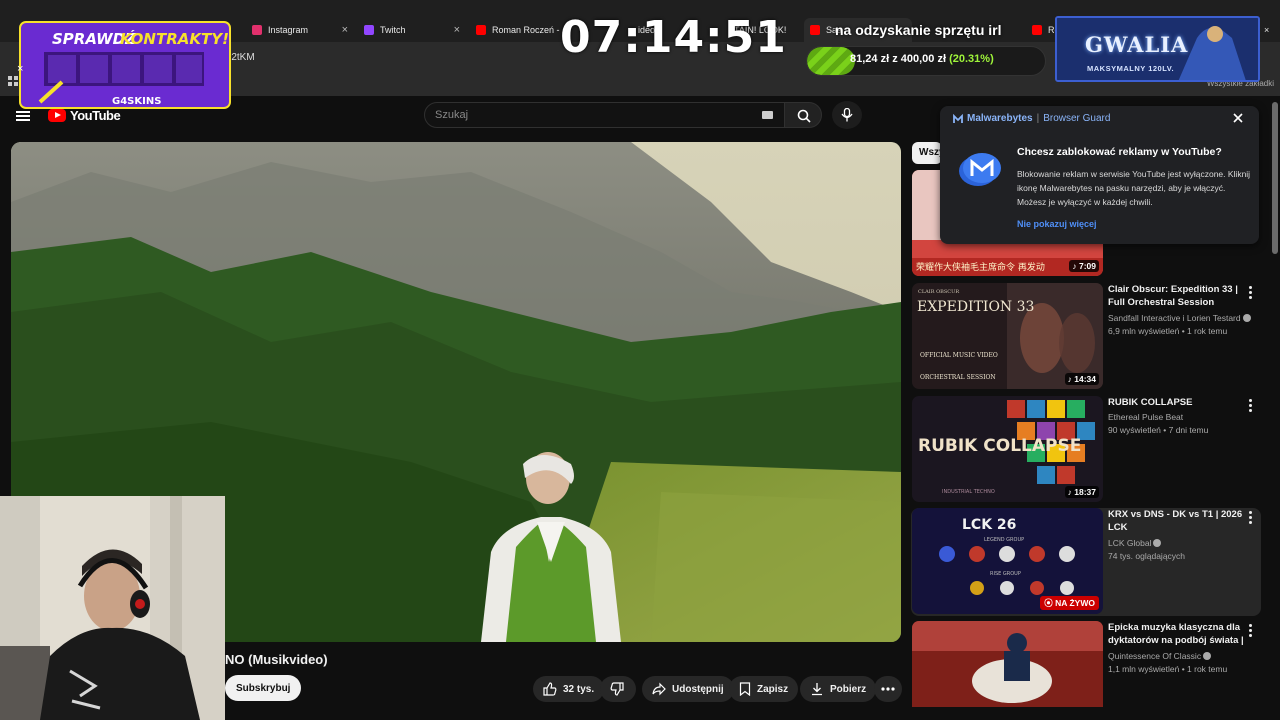 This screenshot has height=720, width=1280. What do you see at coordinates (1119, 152) in the screenshot?
I see `popup-title: Chcesz zablokować reklamy w YouTube?` at bounding box center [1119, 152].